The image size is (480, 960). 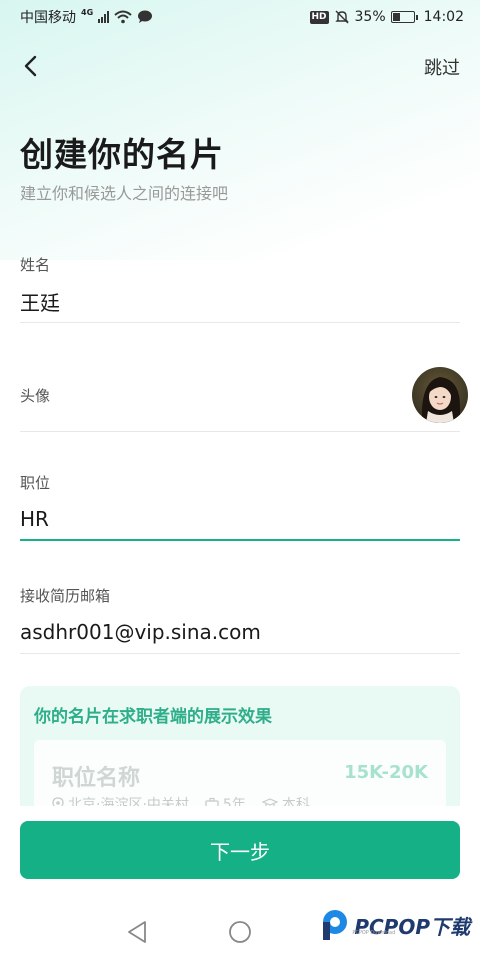 I want to click on avatar-label: 头像, so click(x=35, y=396).